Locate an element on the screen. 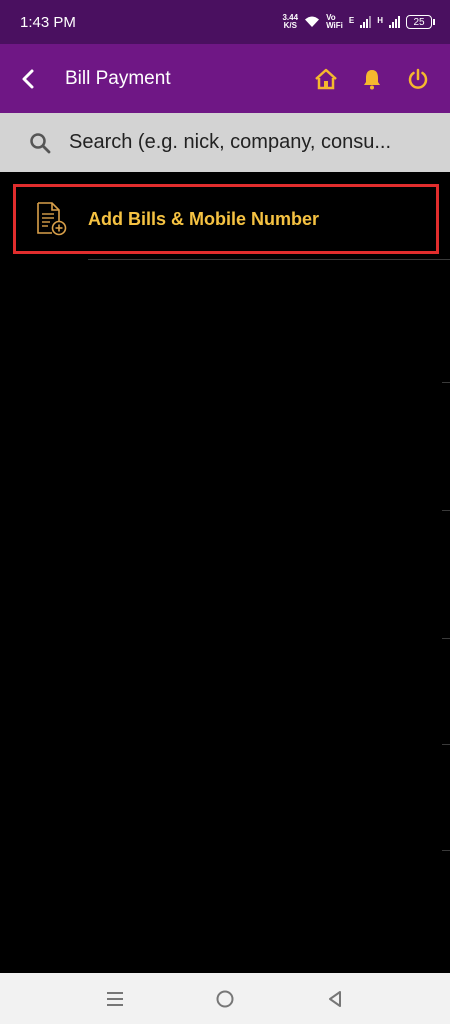 Image resolution: width=450 pixels, height=1024 pixels. home-button is located at coordinates (326, 79).